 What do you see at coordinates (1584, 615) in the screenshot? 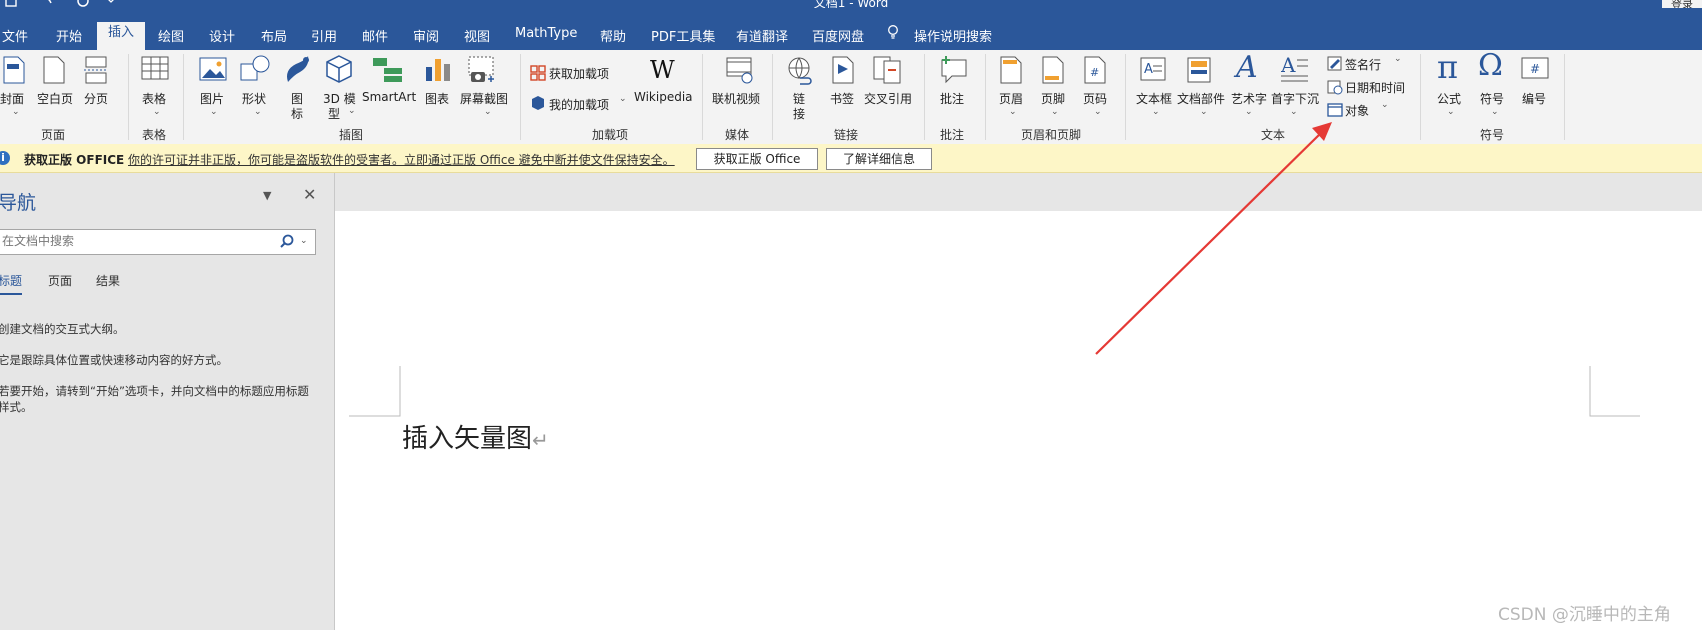
I see `watermark-text: CSDN @沉睡中的主角` at bounding box center [1584, 615].